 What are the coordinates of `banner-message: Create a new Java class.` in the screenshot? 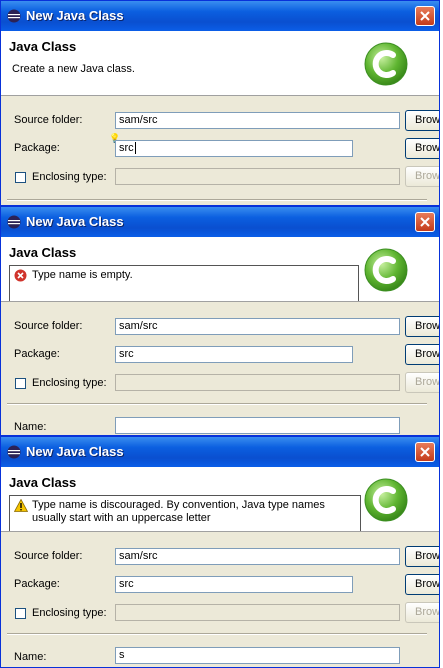 It's located at (73, 69).